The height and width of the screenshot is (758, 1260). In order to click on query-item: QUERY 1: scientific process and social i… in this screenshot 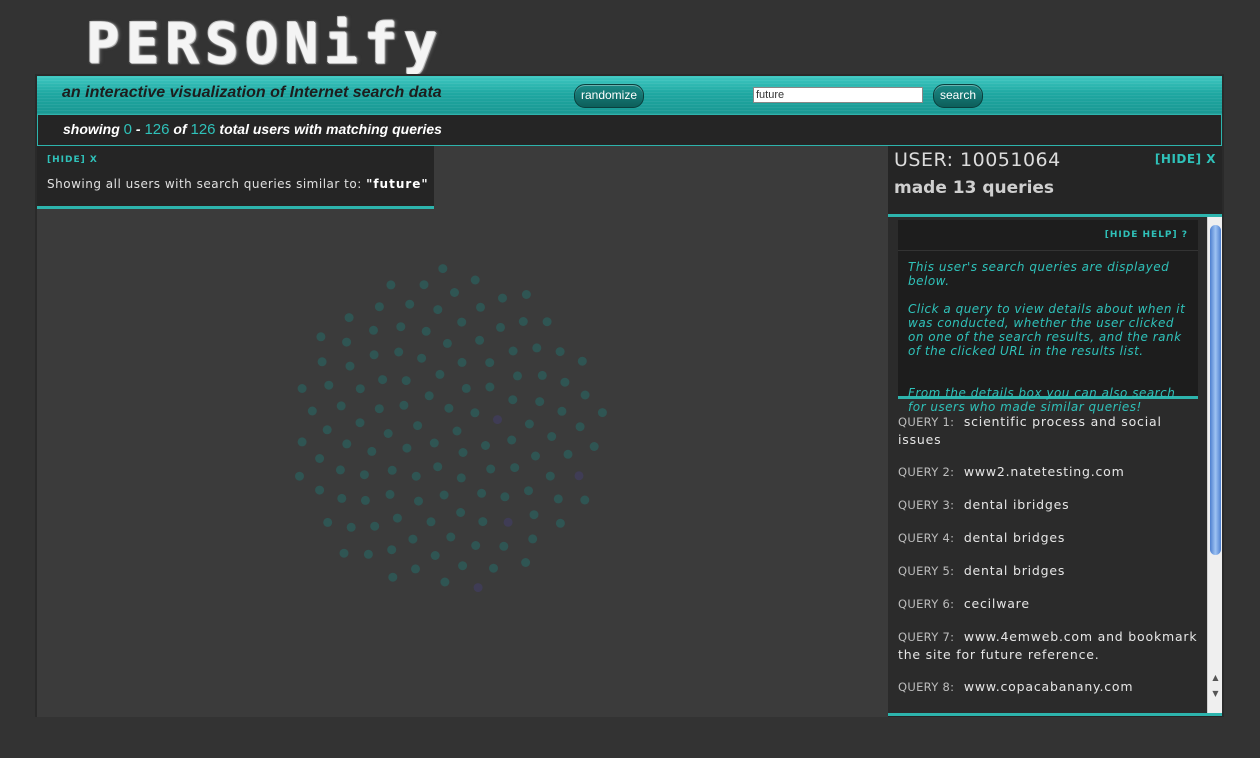, I will do `click(1048, 430)`.